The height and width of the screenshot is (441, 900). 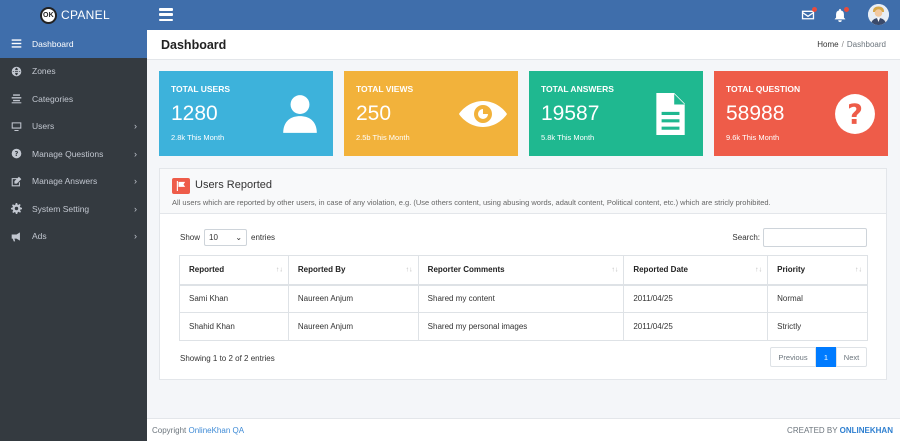 What do you see at coordinates (817, 270) in the screenshot?
I see `column-header-priority: Priority ↑↓` at bounding box center [817, 270].